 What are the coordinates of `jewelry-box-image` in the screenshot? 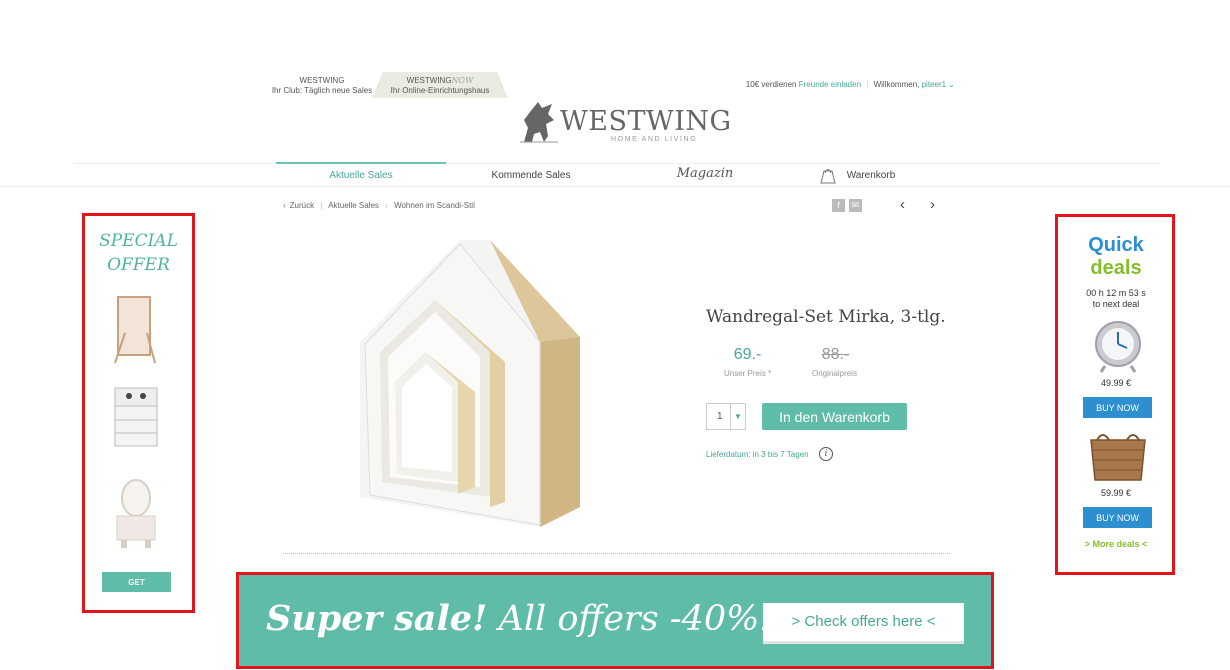 It's located at (136, 420).